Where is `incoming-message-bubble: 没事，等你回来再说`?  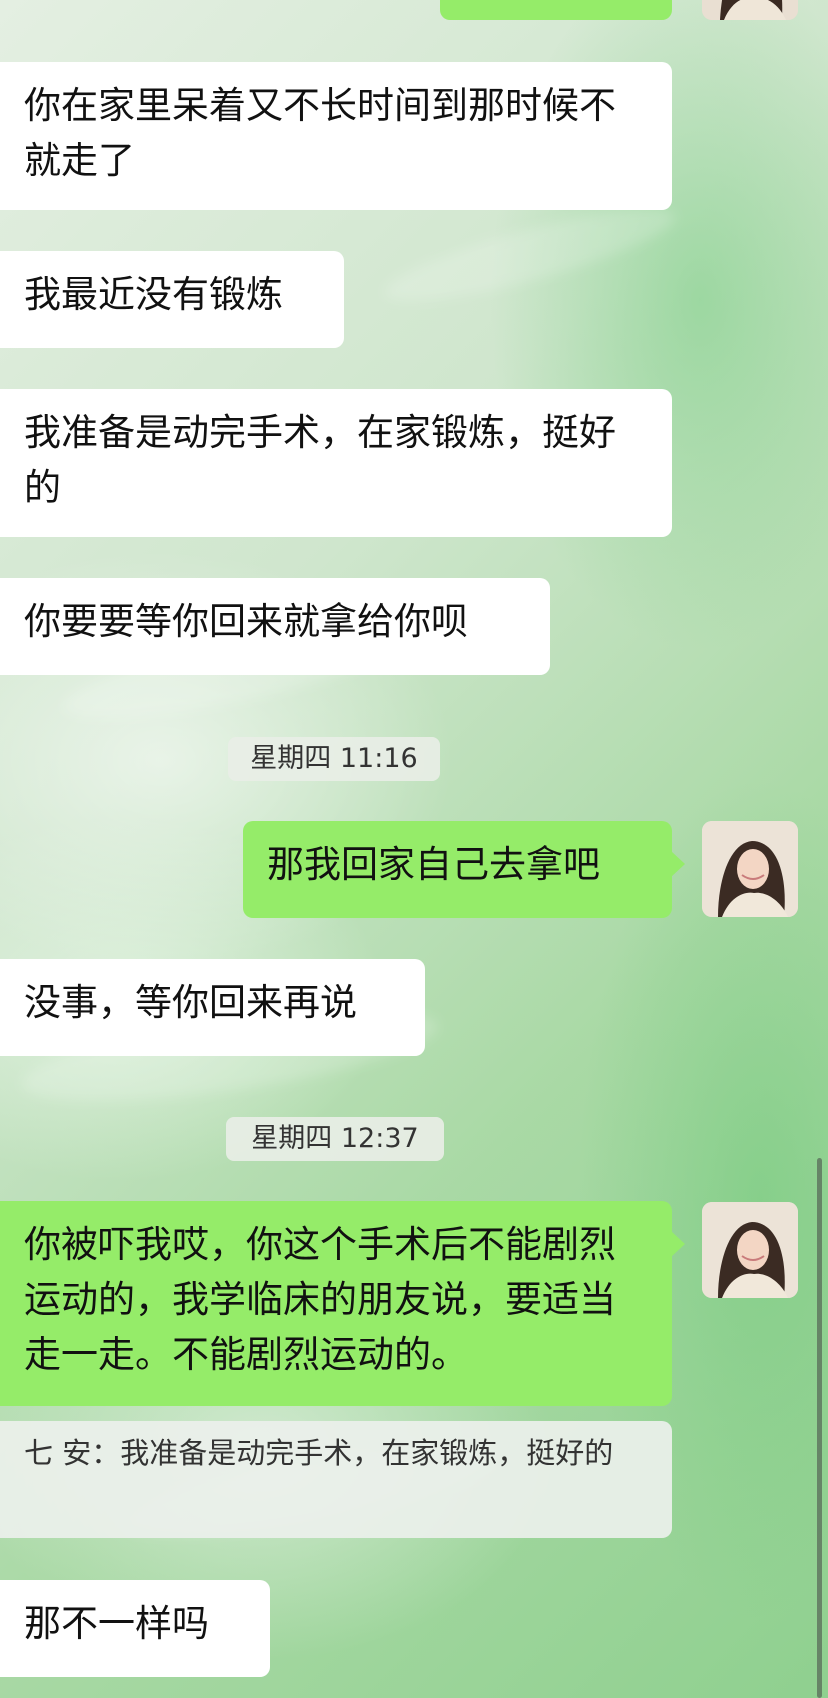
incoming-message-bubble: 没事，等你回来再说 is located at coordinates (212, 1007).